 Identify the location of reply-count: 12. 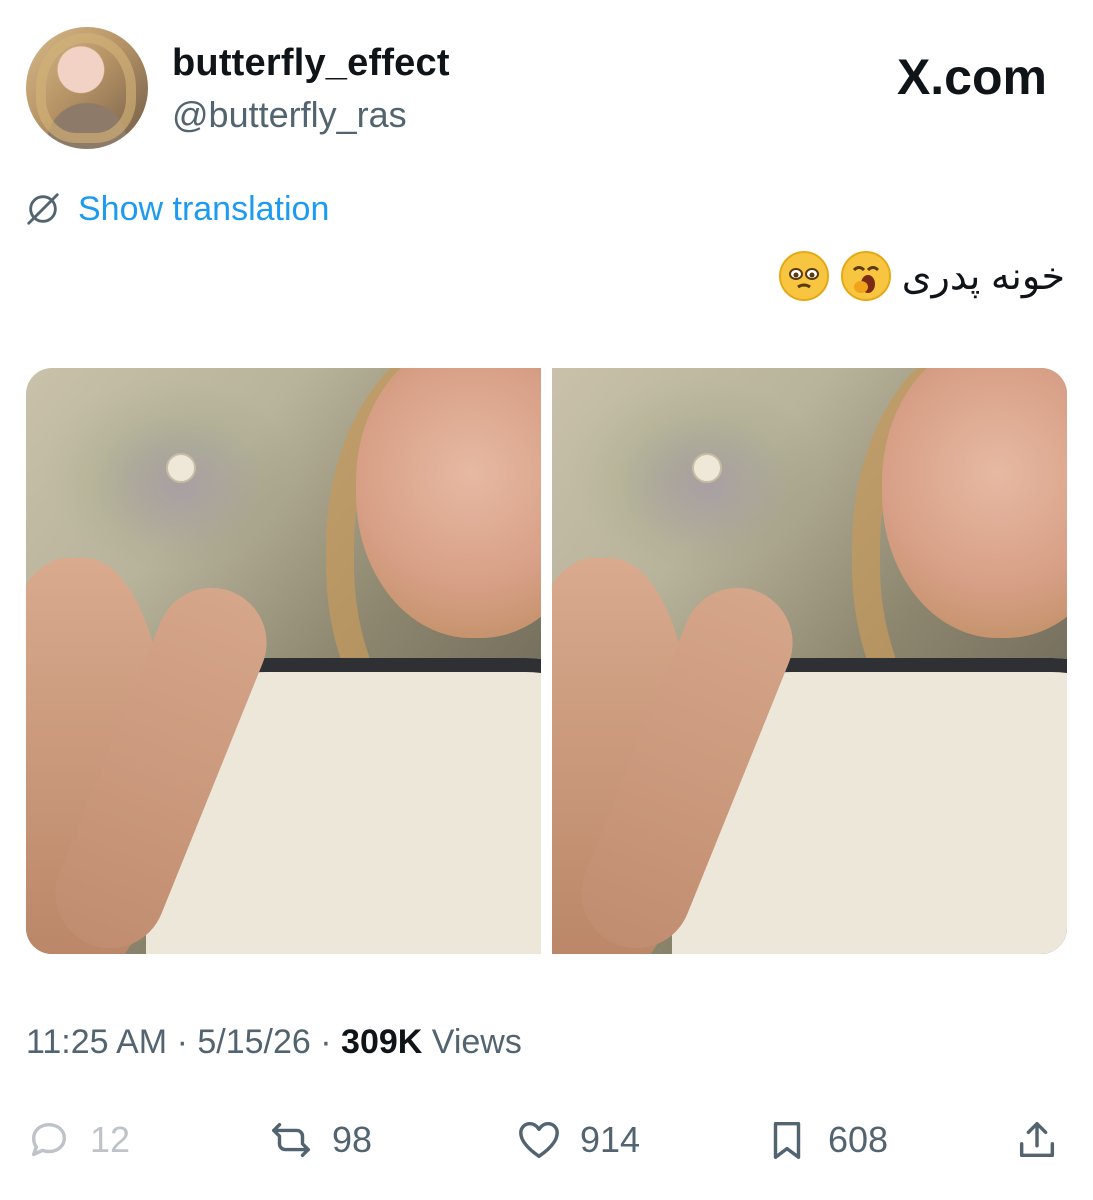
(110, 1139).